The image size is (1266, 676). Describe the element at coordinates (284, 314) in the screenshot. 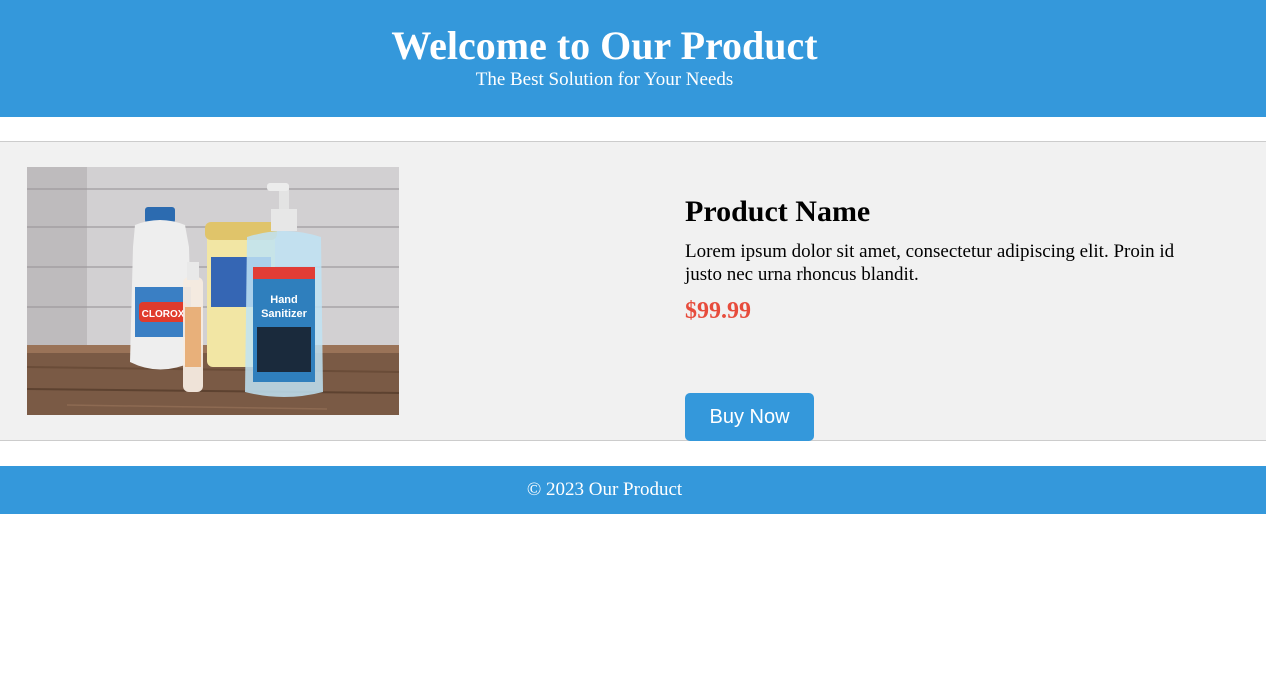

I see `svg-text: Sanitizer` at that location.